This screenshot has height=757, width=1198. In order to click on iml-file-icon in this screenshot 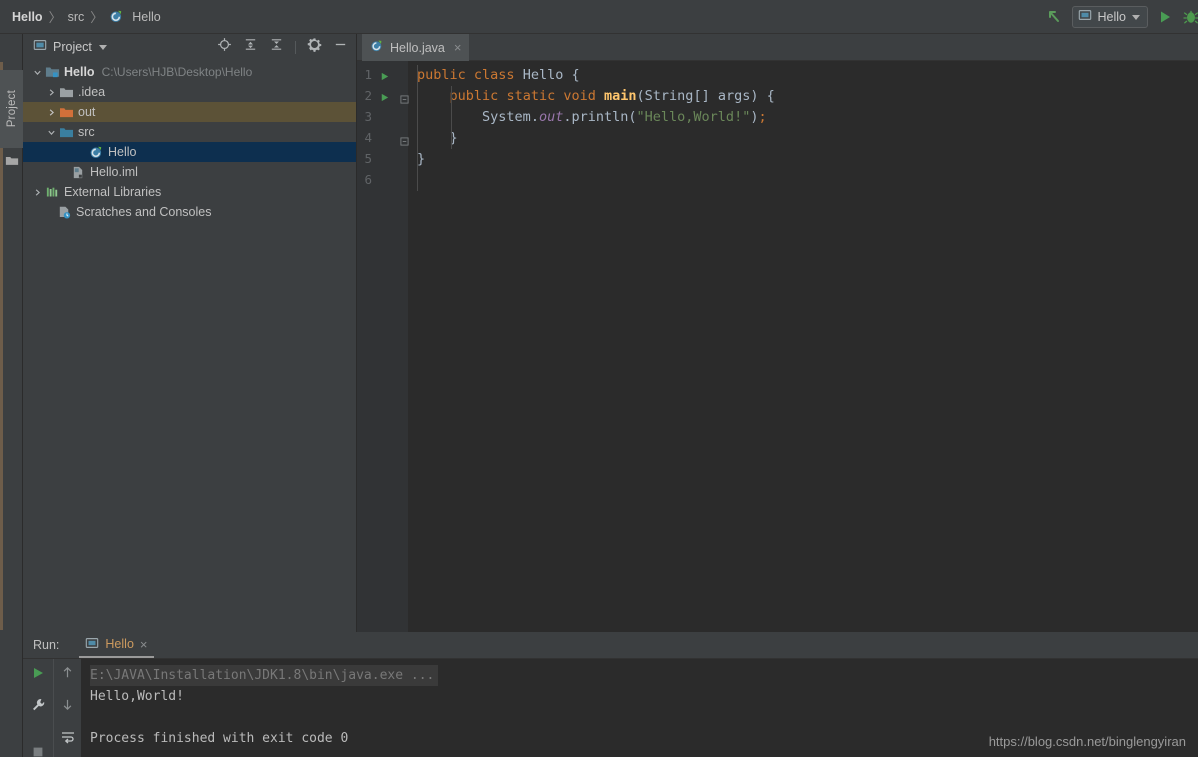, I will do `click(78, 172)`.